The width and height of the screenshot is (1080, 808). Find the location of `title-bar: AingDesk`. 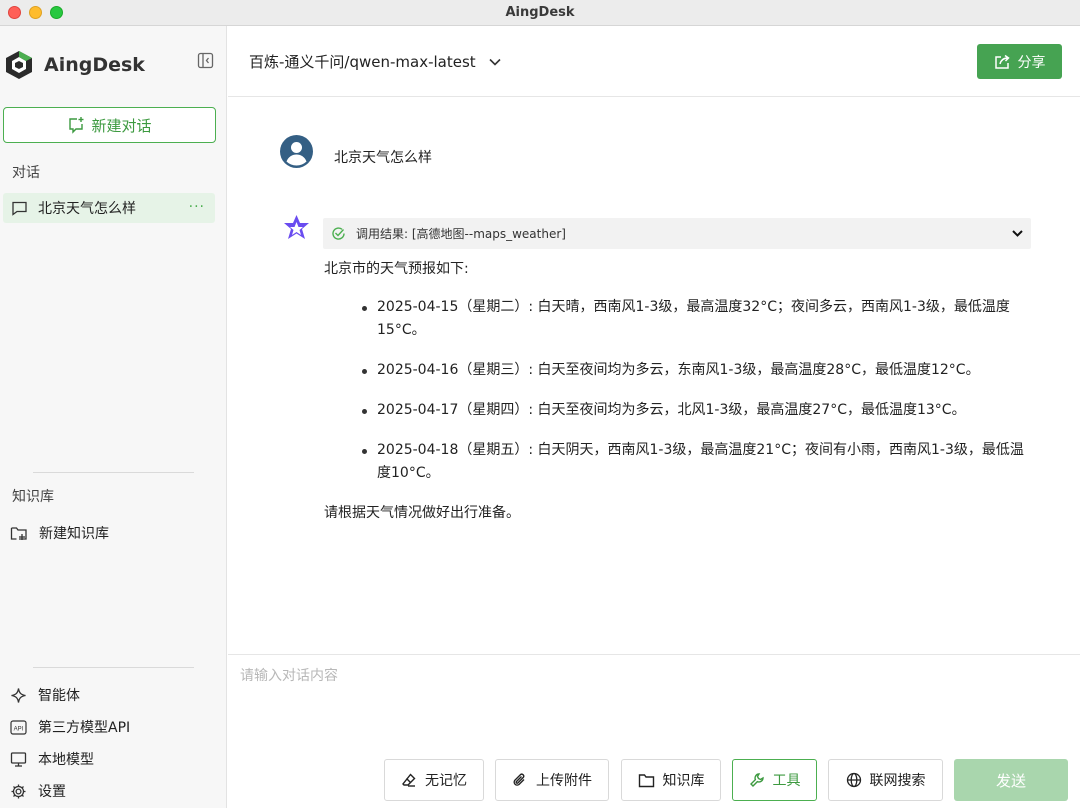

title-bar: AingDesk is located at coordinates (540, 13).